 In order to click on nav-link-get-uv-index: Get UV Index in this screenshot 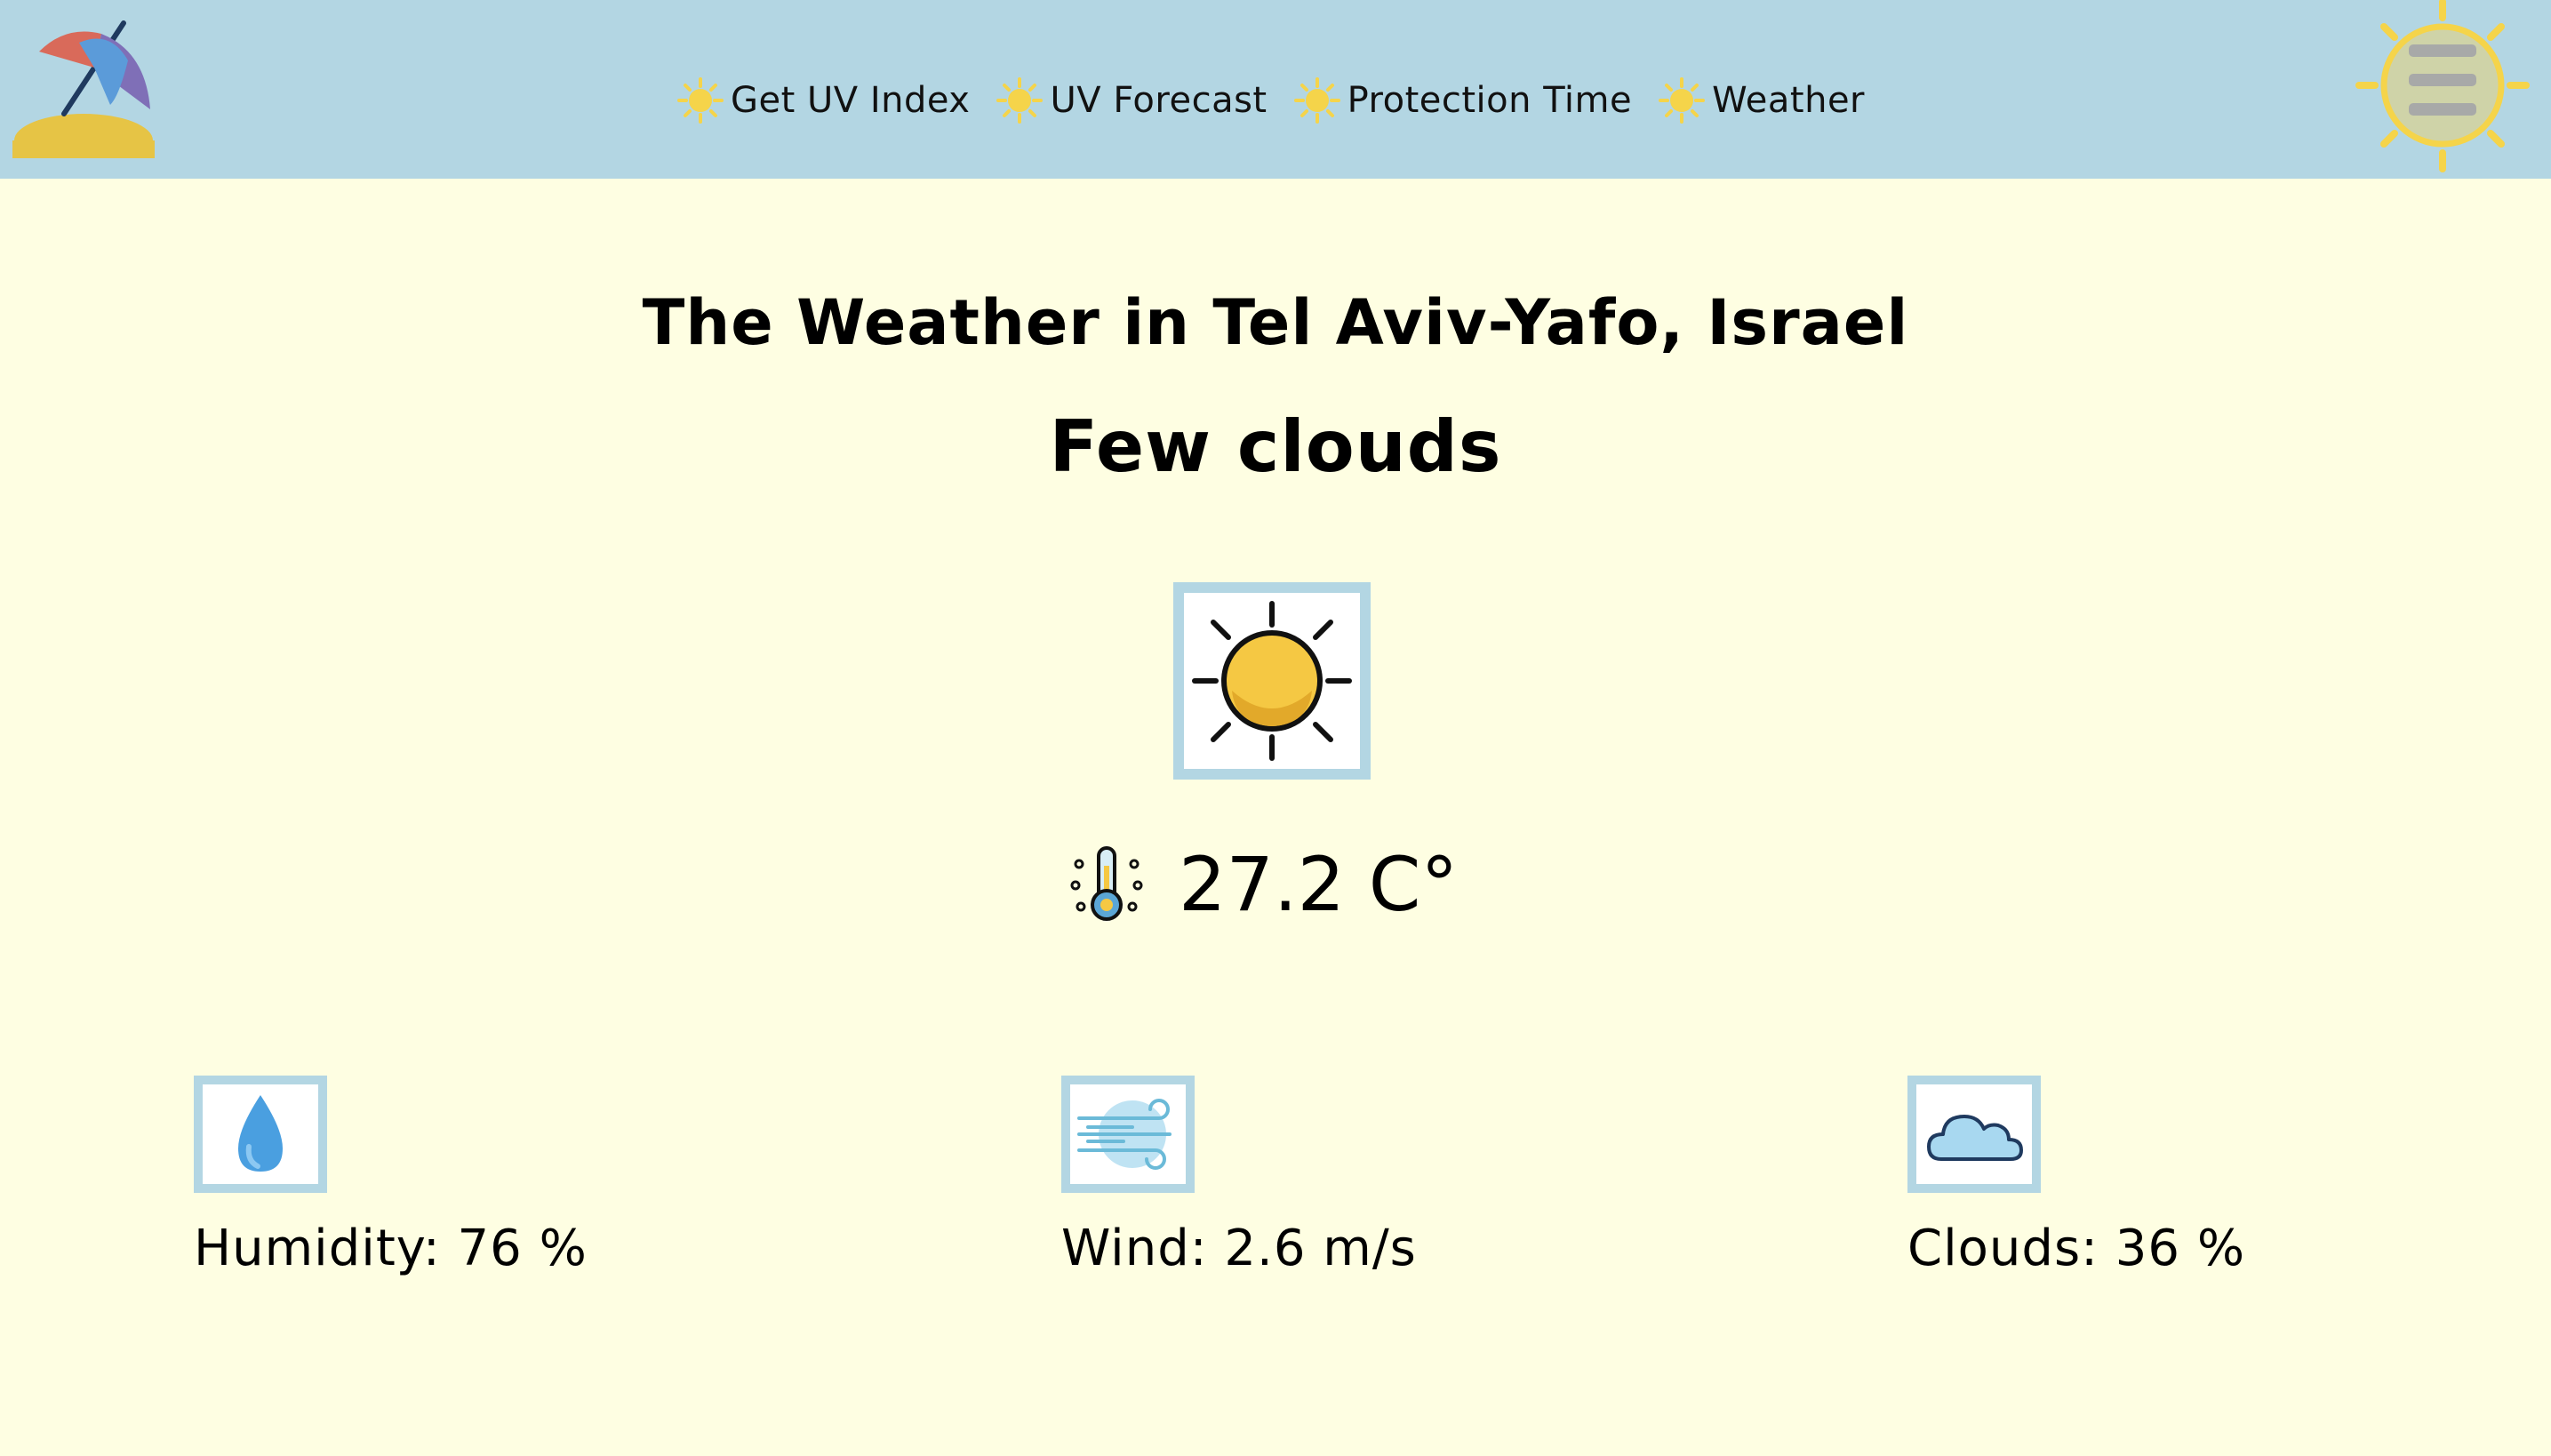, I will do `click(823, 100)`.